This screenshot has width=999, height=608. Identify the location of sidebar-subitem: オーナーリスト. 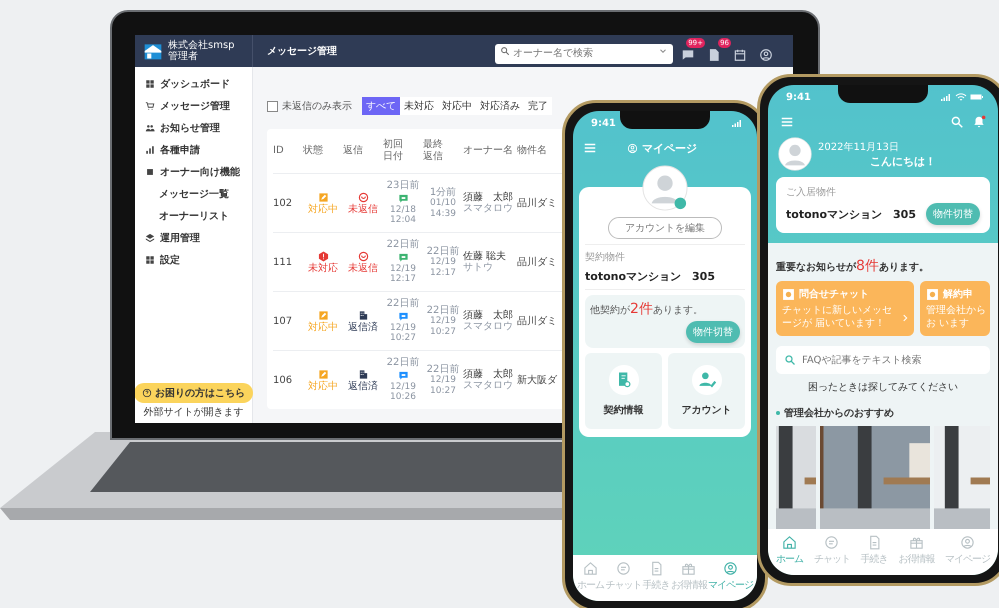
(193, 216).